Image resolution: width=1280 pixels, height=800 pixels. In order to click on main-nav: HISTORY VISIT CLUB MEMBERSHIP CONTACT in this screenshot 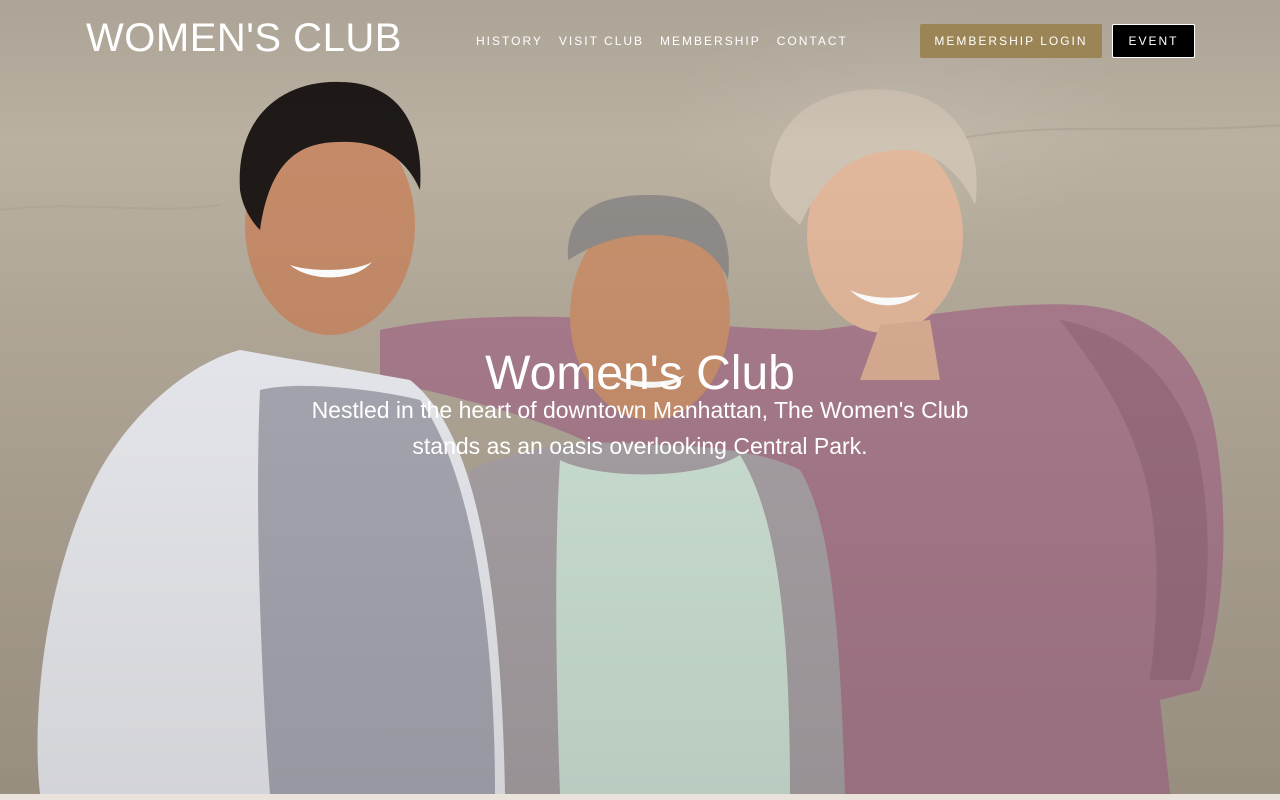, I will do `click(670, 41)`.